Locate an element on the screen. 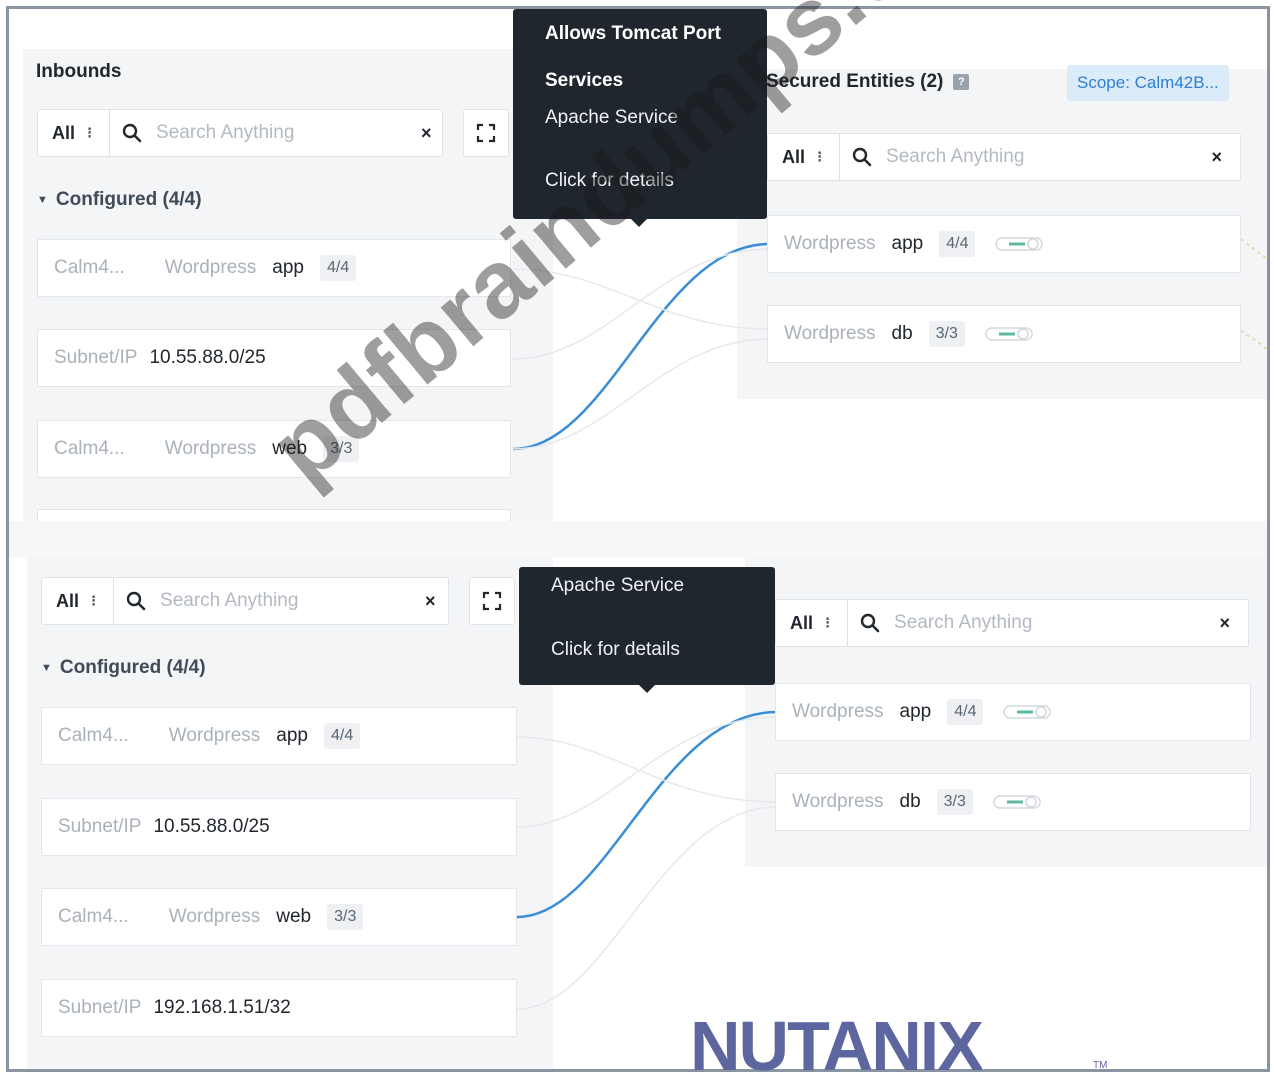 The width and height of the screenshot is (1274, 1075). expand-icon is located at coordinates (486, 133).